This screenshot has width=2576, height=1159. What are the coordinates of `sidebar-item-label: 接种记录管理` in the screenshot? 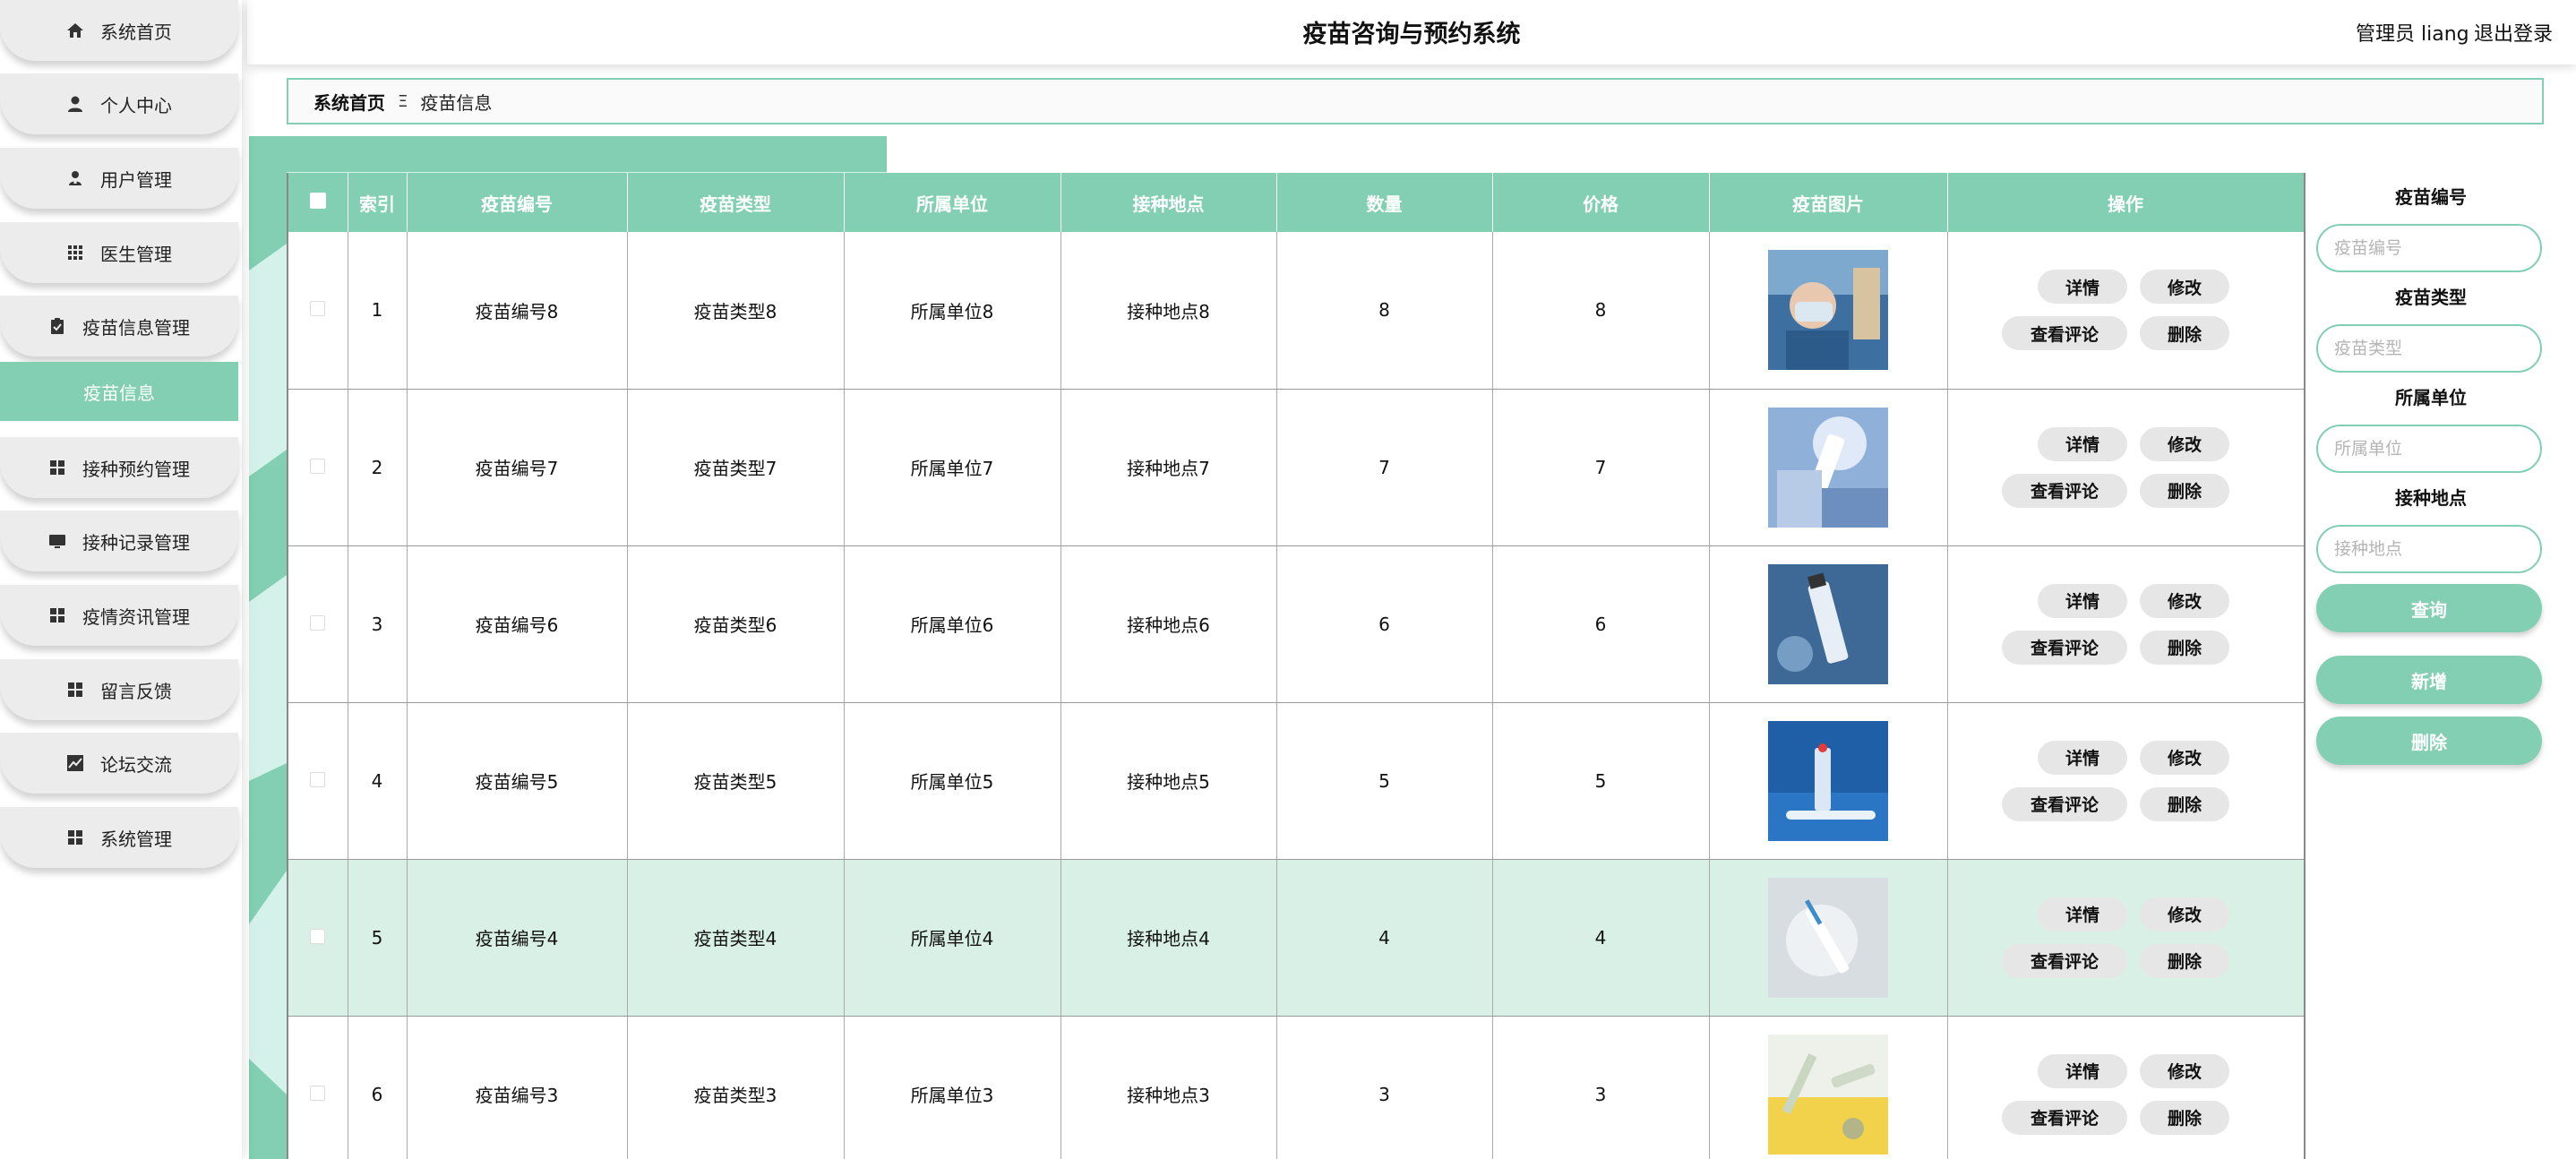 It's located at (136, 543).